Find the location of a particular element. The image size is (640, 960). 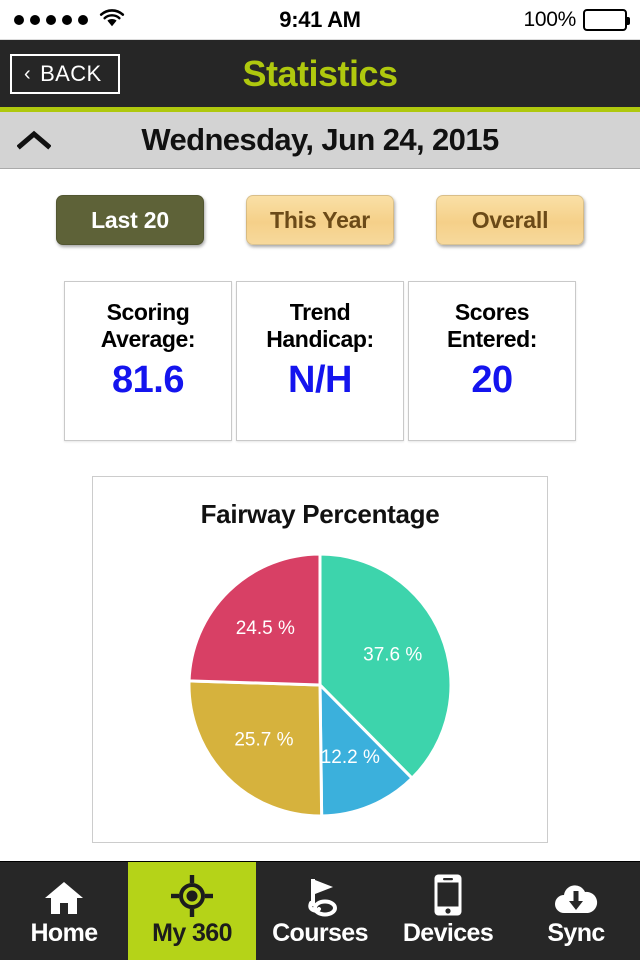

tab-courses: Courses is located at coordinates (320, 911).